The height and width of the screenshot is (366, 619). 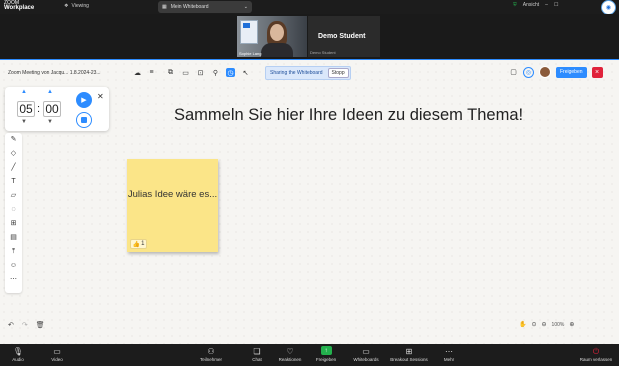 What do you see at coordinates (138, 244) in the screenshot?
I see `reaction-badge: 👍 1` at bounding box center [138, 244].